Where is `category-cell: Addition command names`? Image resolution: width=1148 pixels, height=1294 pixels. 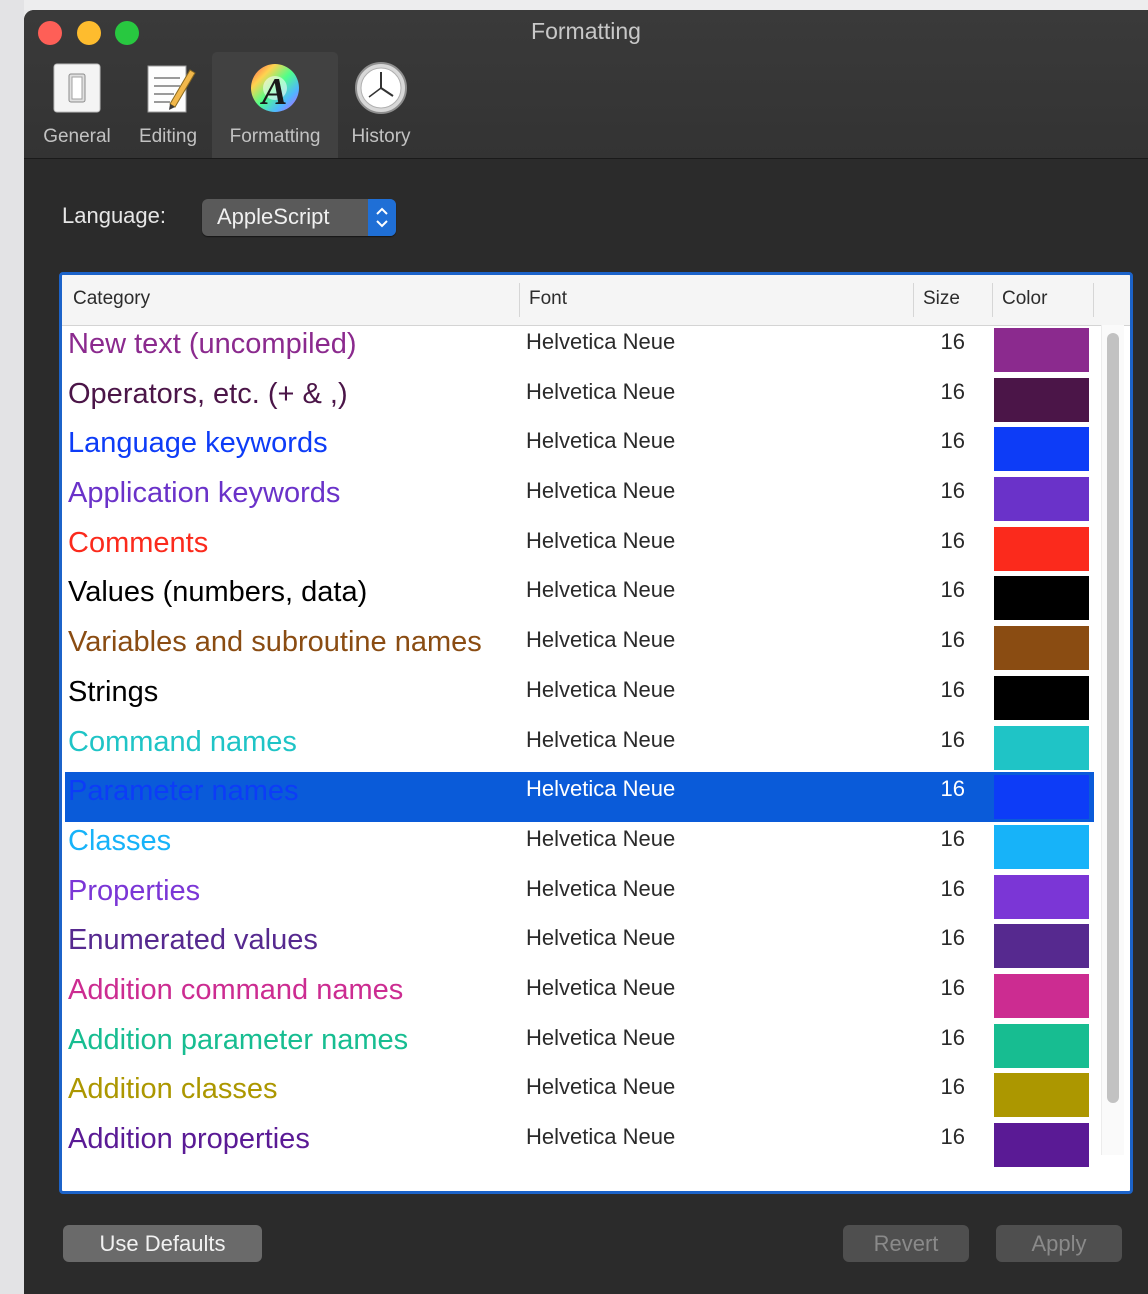
category-cell: Addition command names is located at coordinates (236, 989).